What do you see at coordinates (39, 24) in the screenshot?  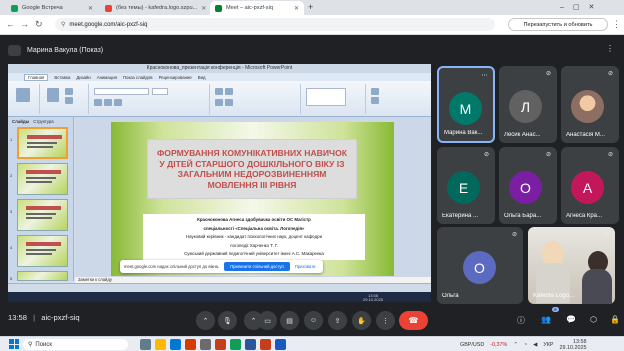 I see `reload-icon: ↻` at bounding box center [39, 24].